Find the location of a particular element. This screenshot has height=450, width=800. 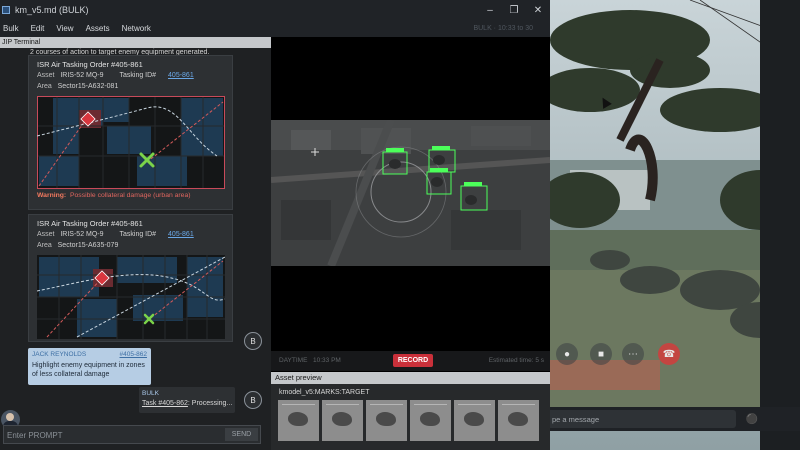

area-value: Sector15-A632-081 is located at coordinates (88, 86).